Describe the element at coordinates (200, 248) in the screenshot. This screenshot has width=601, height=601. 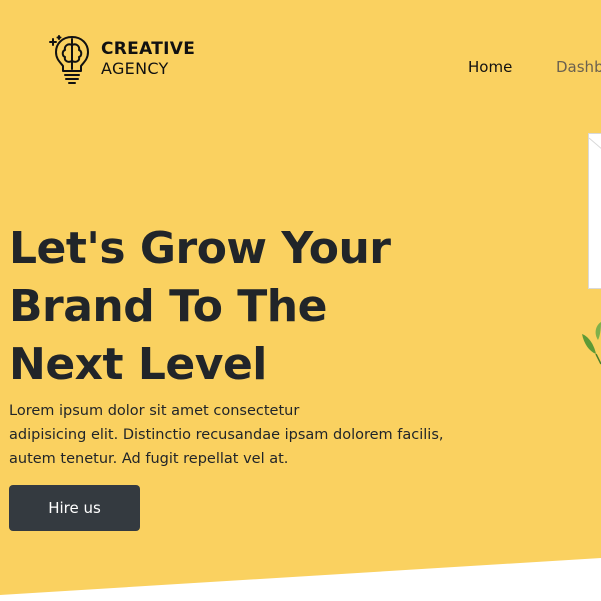
I see `hero-headline-line: Let's Grow Your` at that location.